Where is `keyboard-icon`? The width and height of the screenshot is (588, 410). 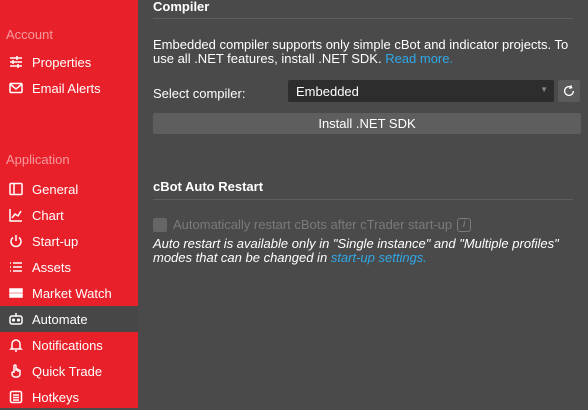 keyboard-icon is located at coordinates (16, 397).